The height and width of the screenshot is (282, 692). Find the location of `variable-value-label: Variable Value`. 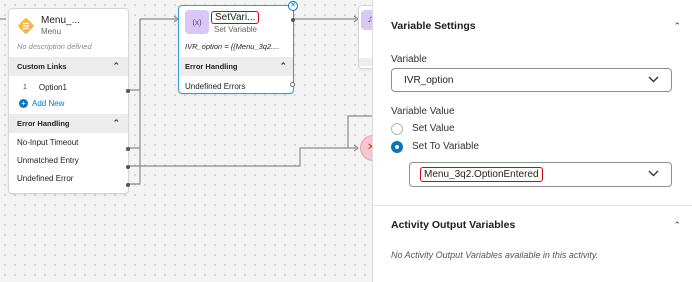

variable-value-label: Variable Value is located at coordinates (423, 111).